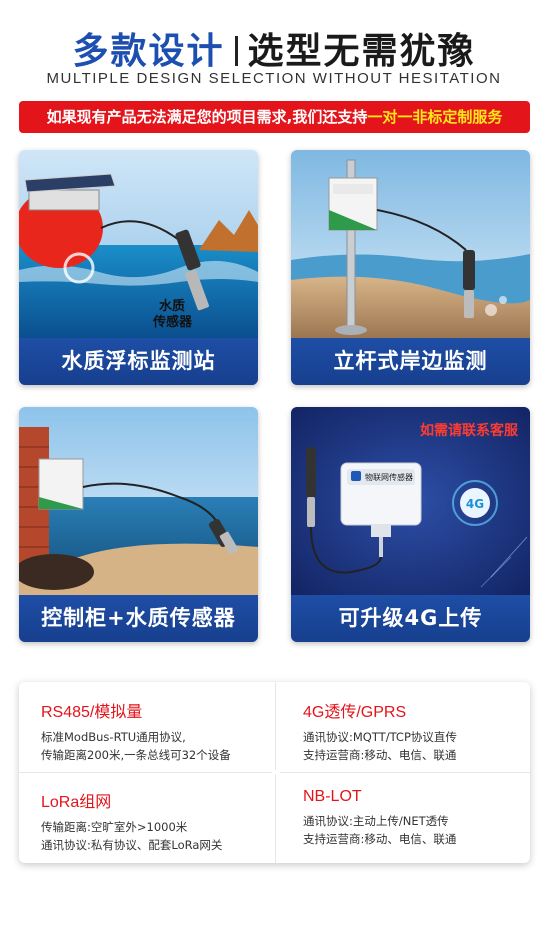 The image size is (548, 930). What do you see at coordinates (132, 845) in the screenshot?
I see `feature-line: 通讯协议:私有协议、配套LoRa网关` at bounding box center [132, 845].